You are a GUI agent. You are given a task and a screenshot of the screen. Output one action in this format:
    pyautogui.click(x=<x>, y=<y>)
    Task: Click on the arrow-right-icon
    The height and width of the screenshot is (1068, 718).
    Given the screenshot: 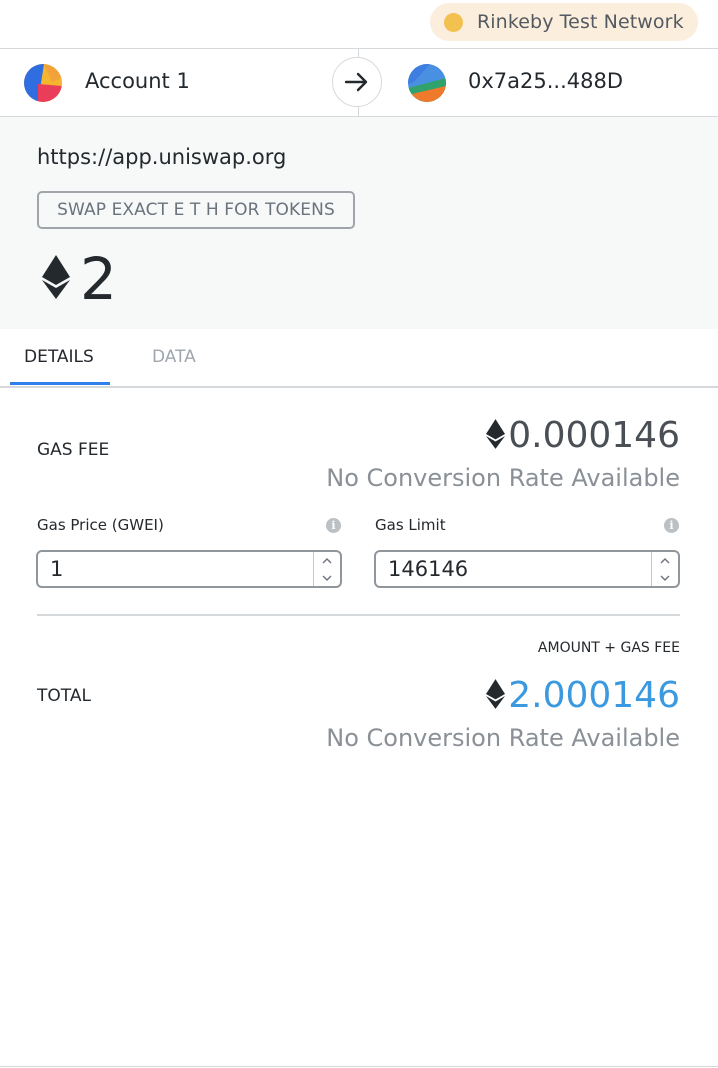 What is the action you would take?
    pyautogui.click(x=357, y=82)
    